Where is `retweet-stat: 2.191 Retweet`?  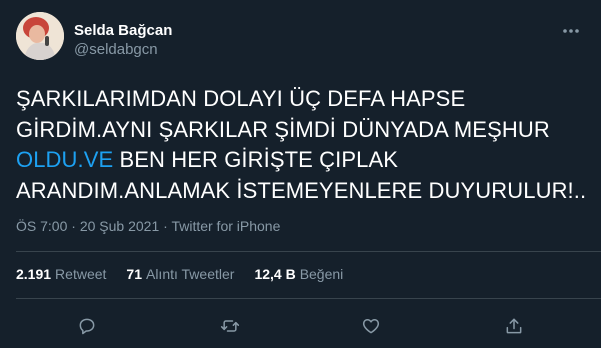 retweet-stat: 2.191 Retweet is located at coordinates (61, 274).